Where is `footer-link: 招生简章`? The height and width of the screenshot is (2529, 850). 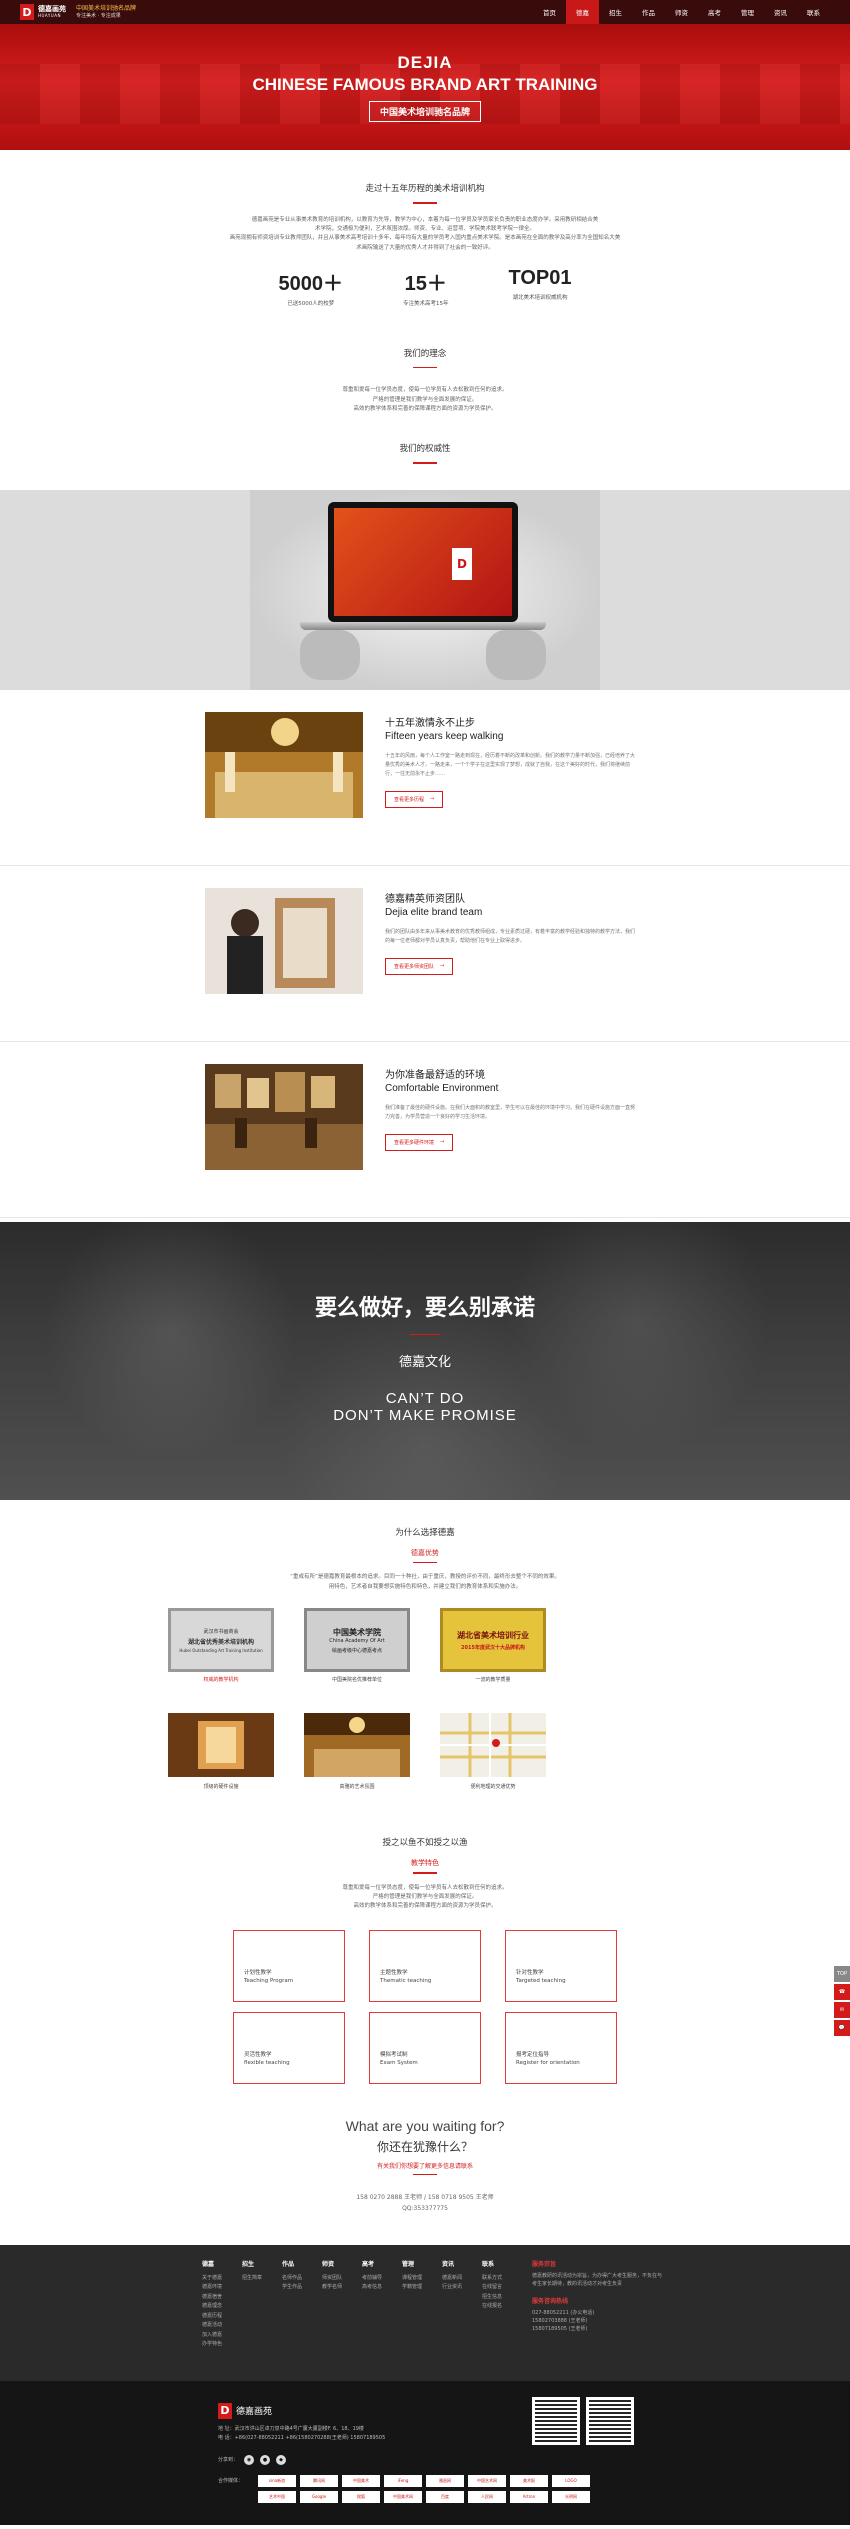 footer-link: 招生简章 is located at coordinates (259, 2279).